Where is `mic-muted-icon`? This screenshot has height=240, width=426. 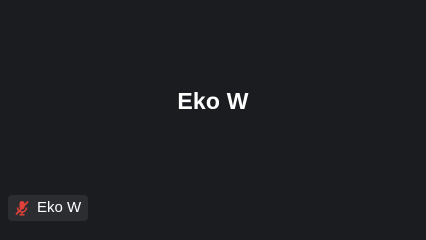
mic-muted-icon is located at coordinates (22, 208).